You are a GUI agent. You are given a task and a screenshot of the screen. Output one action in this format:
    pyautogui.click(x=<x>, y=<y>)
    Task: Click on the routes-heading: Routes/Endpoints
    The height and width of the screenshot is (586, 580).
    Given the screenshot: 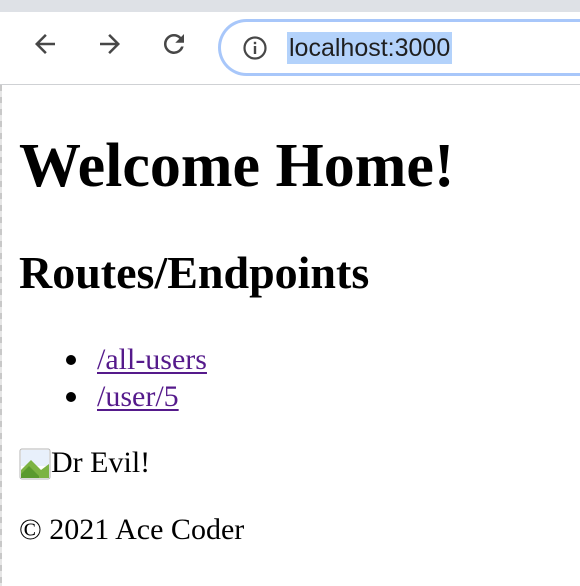 What is the action you would take?
    pyautogui.click(x=194, y=272)
    